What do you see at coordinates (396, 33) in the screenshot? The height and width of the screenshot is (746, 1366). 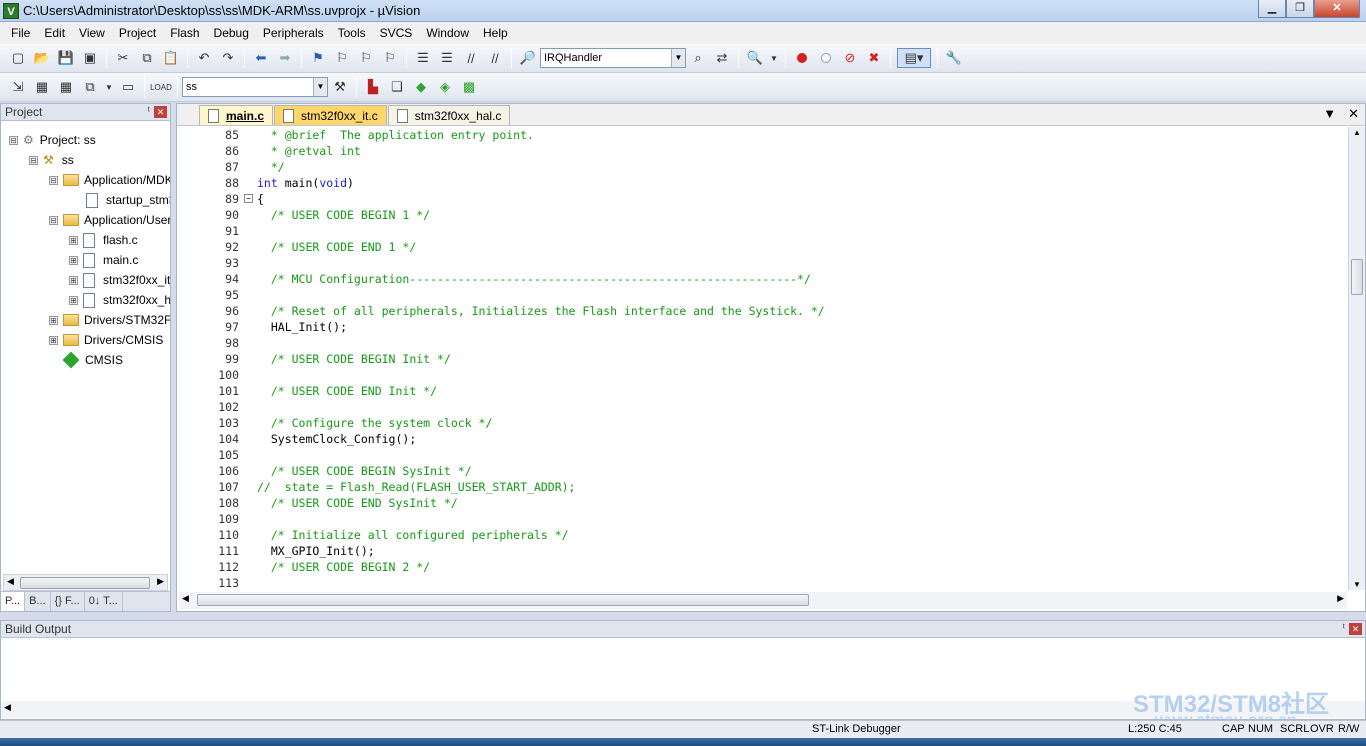 I see `menu-svcs: SVCS` at bounding box center [396, 33].